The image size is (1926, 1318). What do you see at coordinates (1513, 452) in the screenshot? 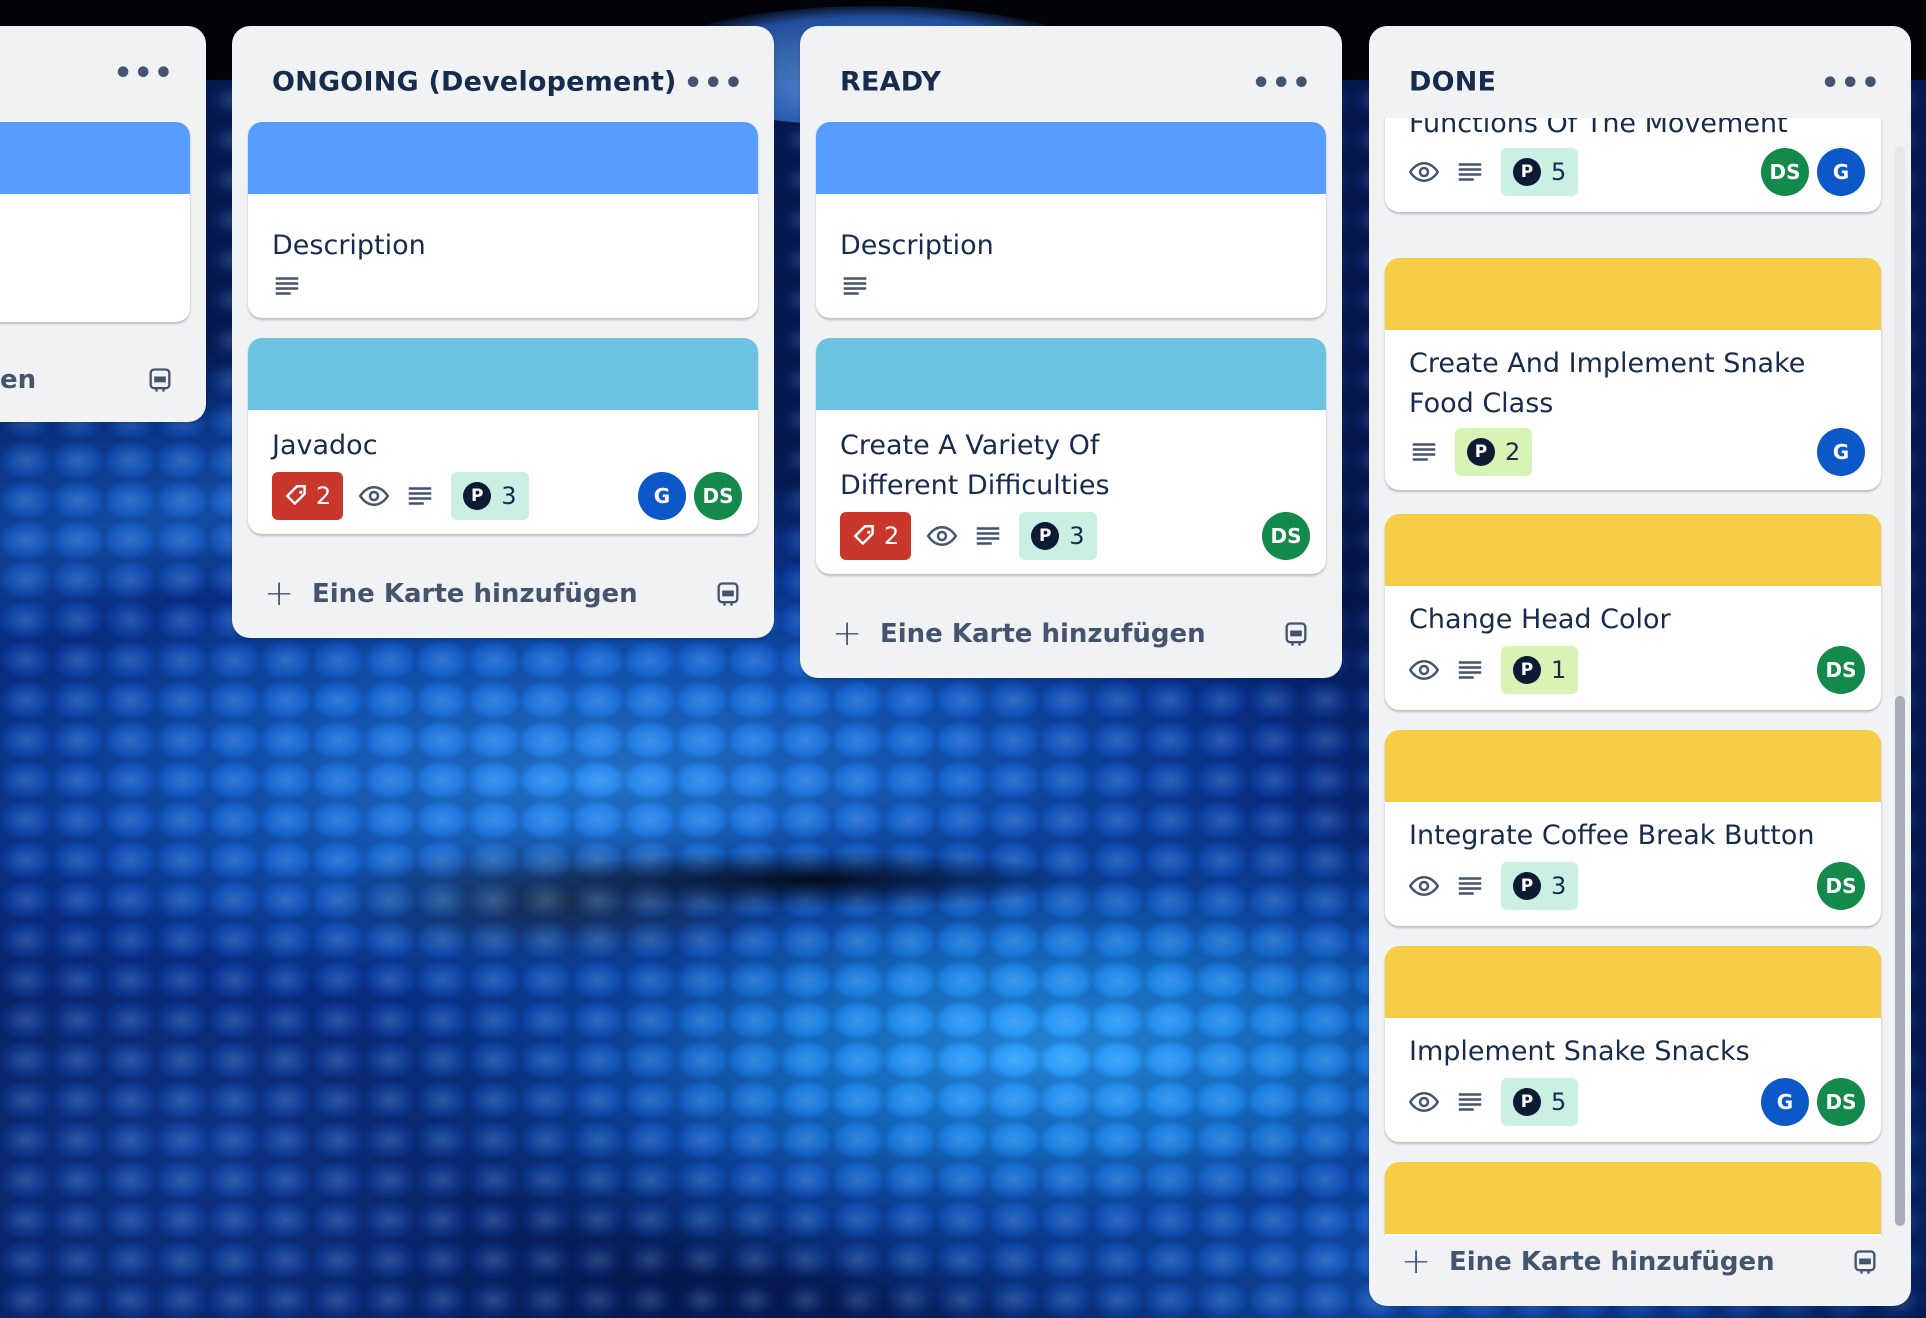
I see `points-value: 2` at bounding box center [1513, 452].